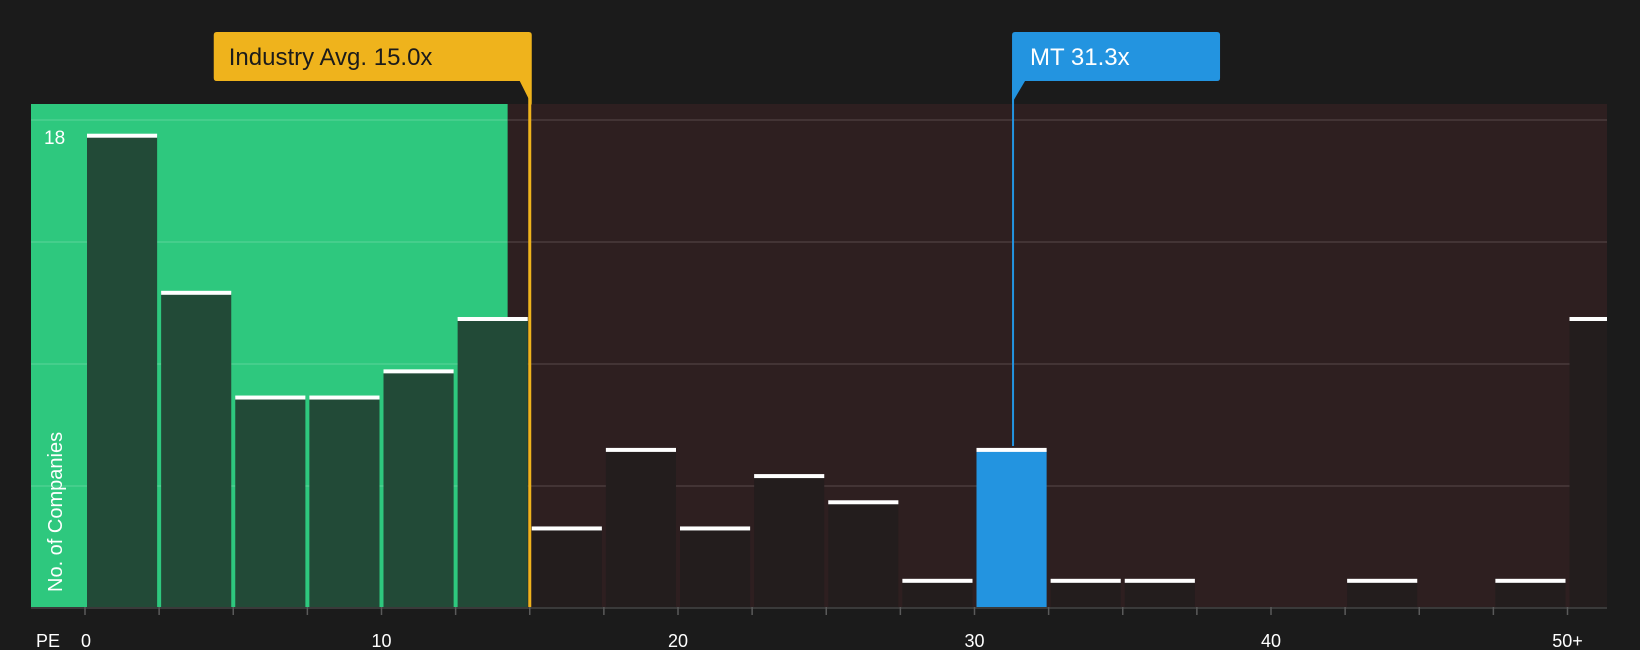  What do you see at coordinates (48, 640) in the screenshot?
I see `x-axis-title: PE` at bounding box center [48, 640].